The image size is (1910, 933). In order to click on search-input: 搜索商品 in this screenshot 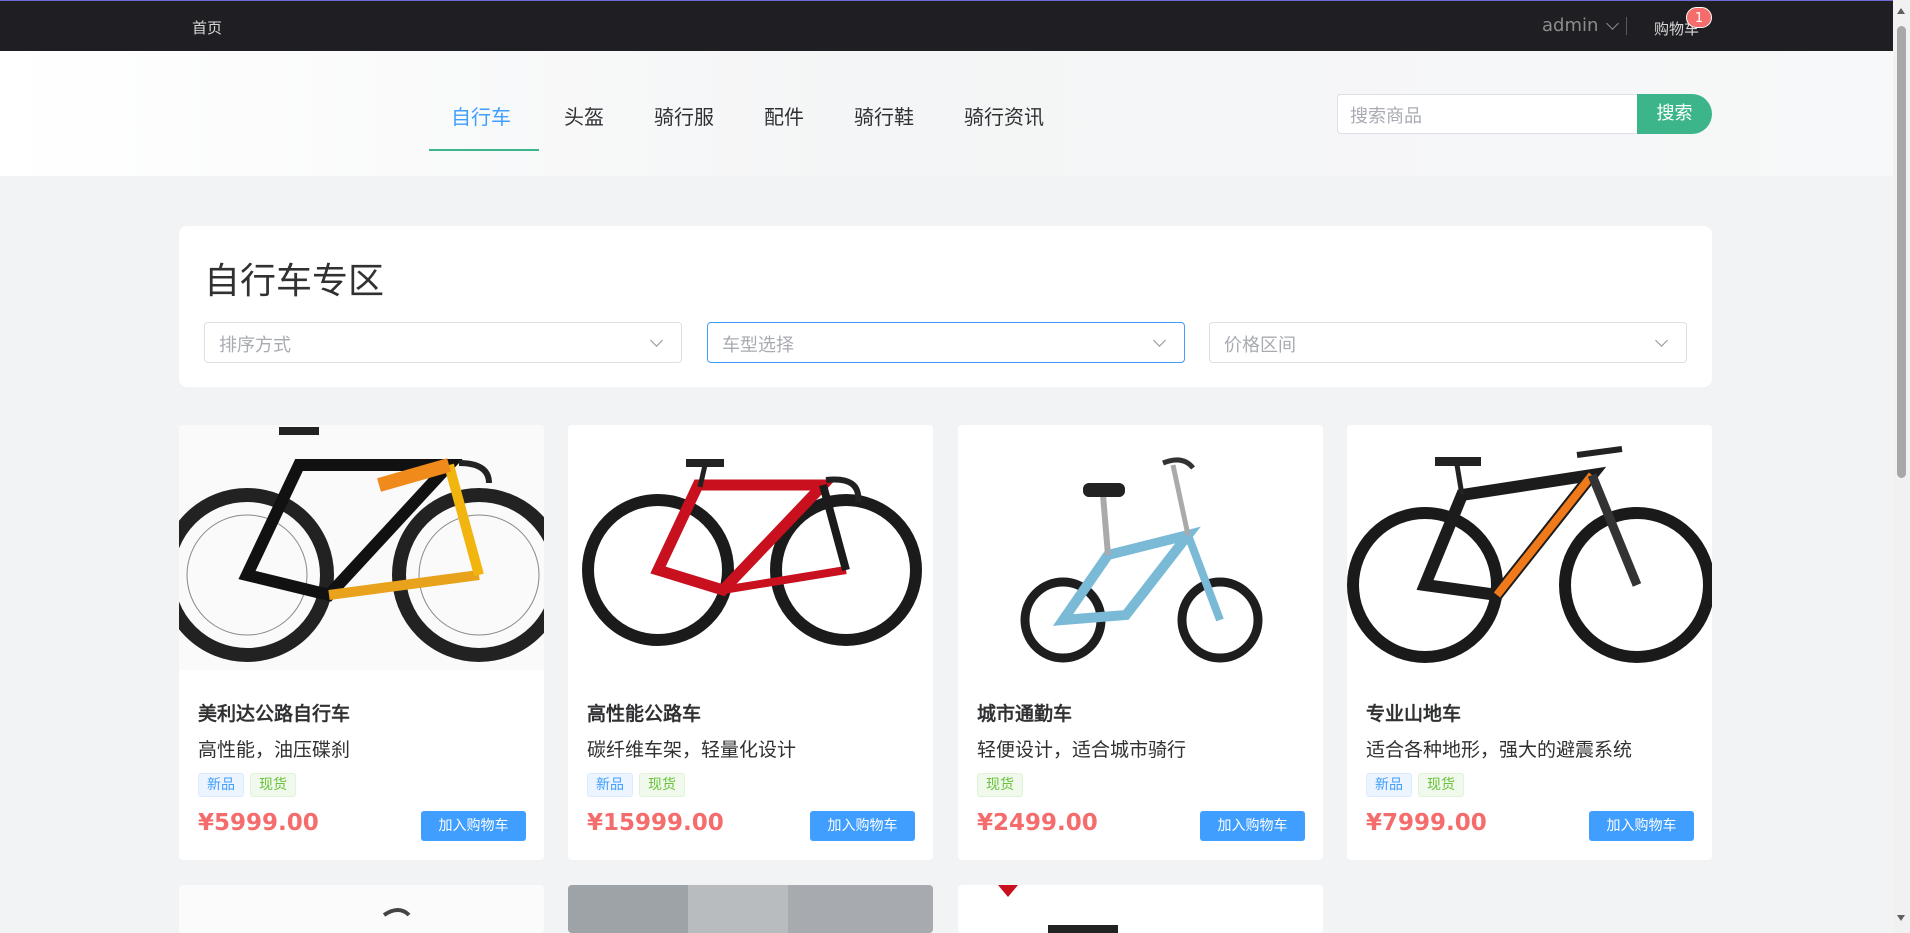, I will do `click(1488, 114)`.